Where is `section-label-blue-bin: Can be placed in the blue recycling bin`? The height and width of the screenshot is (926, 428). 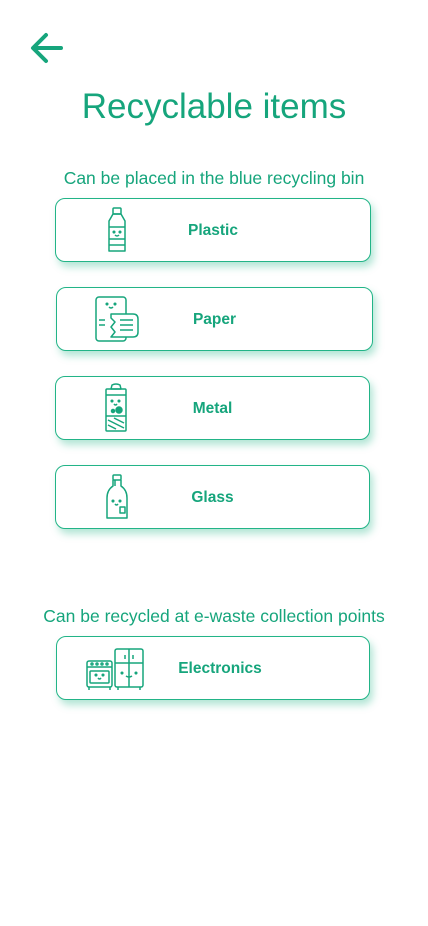
section-label-blue-bin: Can be placed in the blue recycling bin is located at coordinates (214, 178).